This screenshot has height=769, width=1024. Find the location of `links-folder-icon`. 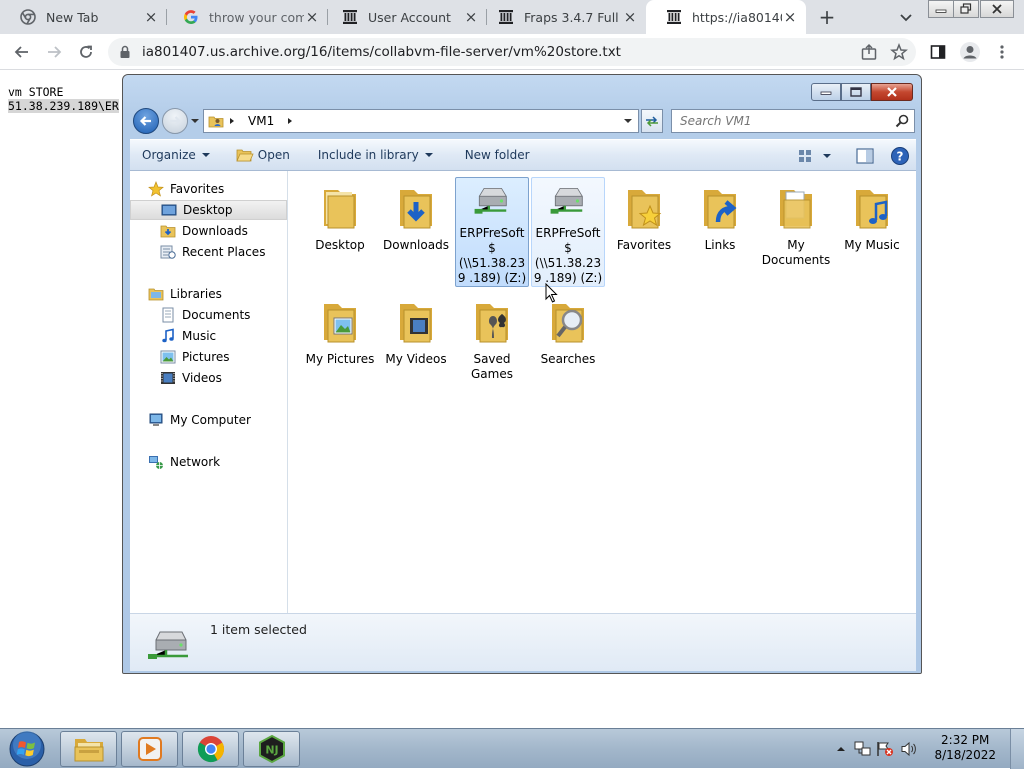

links-folder-icon is located at coordinates (720, 209).